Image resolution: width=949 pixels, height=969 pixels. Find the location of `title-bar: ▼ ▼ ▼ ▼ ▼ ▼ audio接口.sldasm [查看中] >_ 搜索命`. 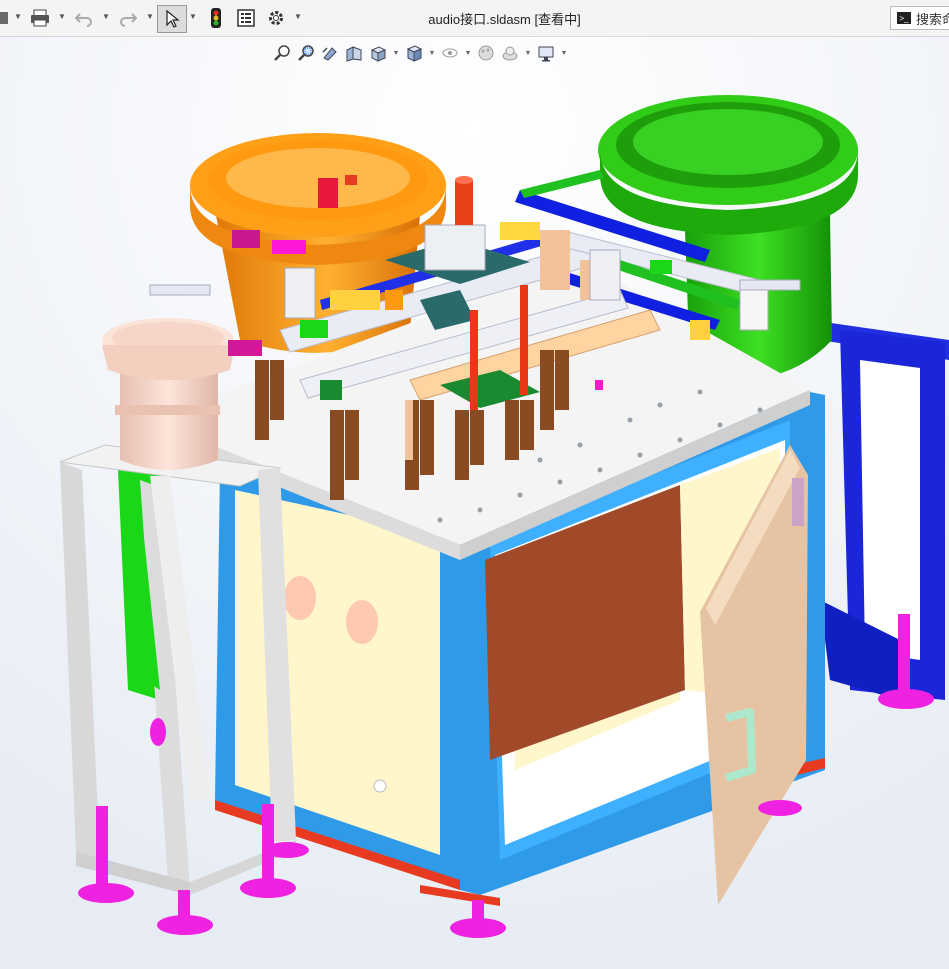

title-bar: ▼ ▼ ▼ ▼ ▼ ▼ audio接口.sldasm [查看中] >_ 搜索命 is located at coordinates (474, 18).